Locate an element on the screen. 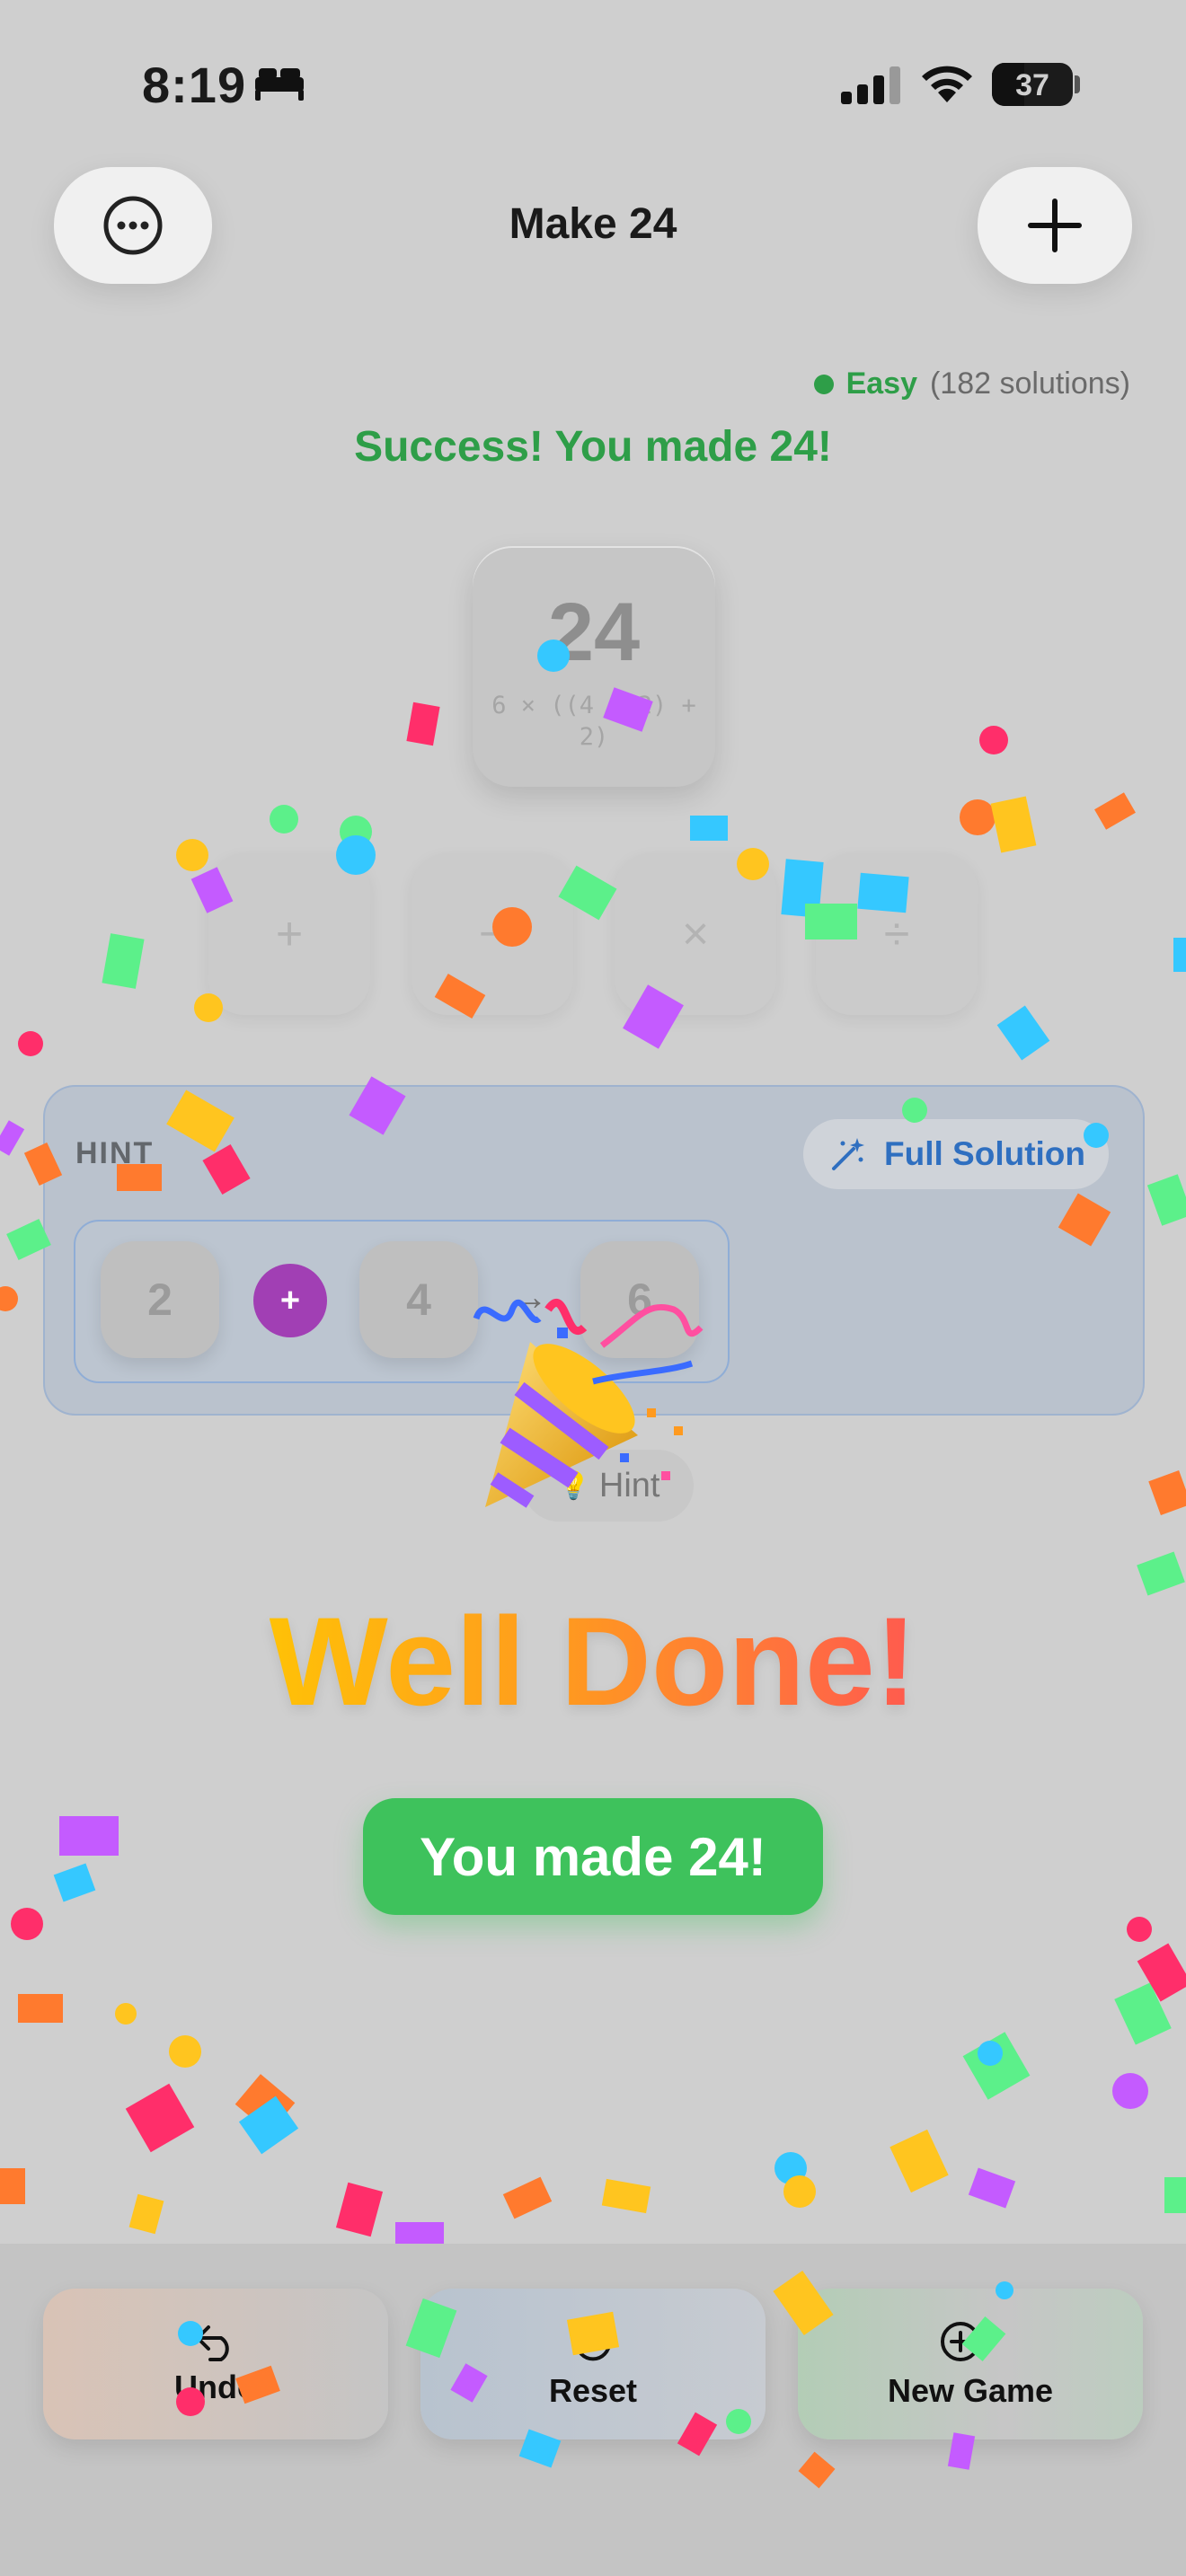  party-popper-icon is located at coordinates (588, 1403).